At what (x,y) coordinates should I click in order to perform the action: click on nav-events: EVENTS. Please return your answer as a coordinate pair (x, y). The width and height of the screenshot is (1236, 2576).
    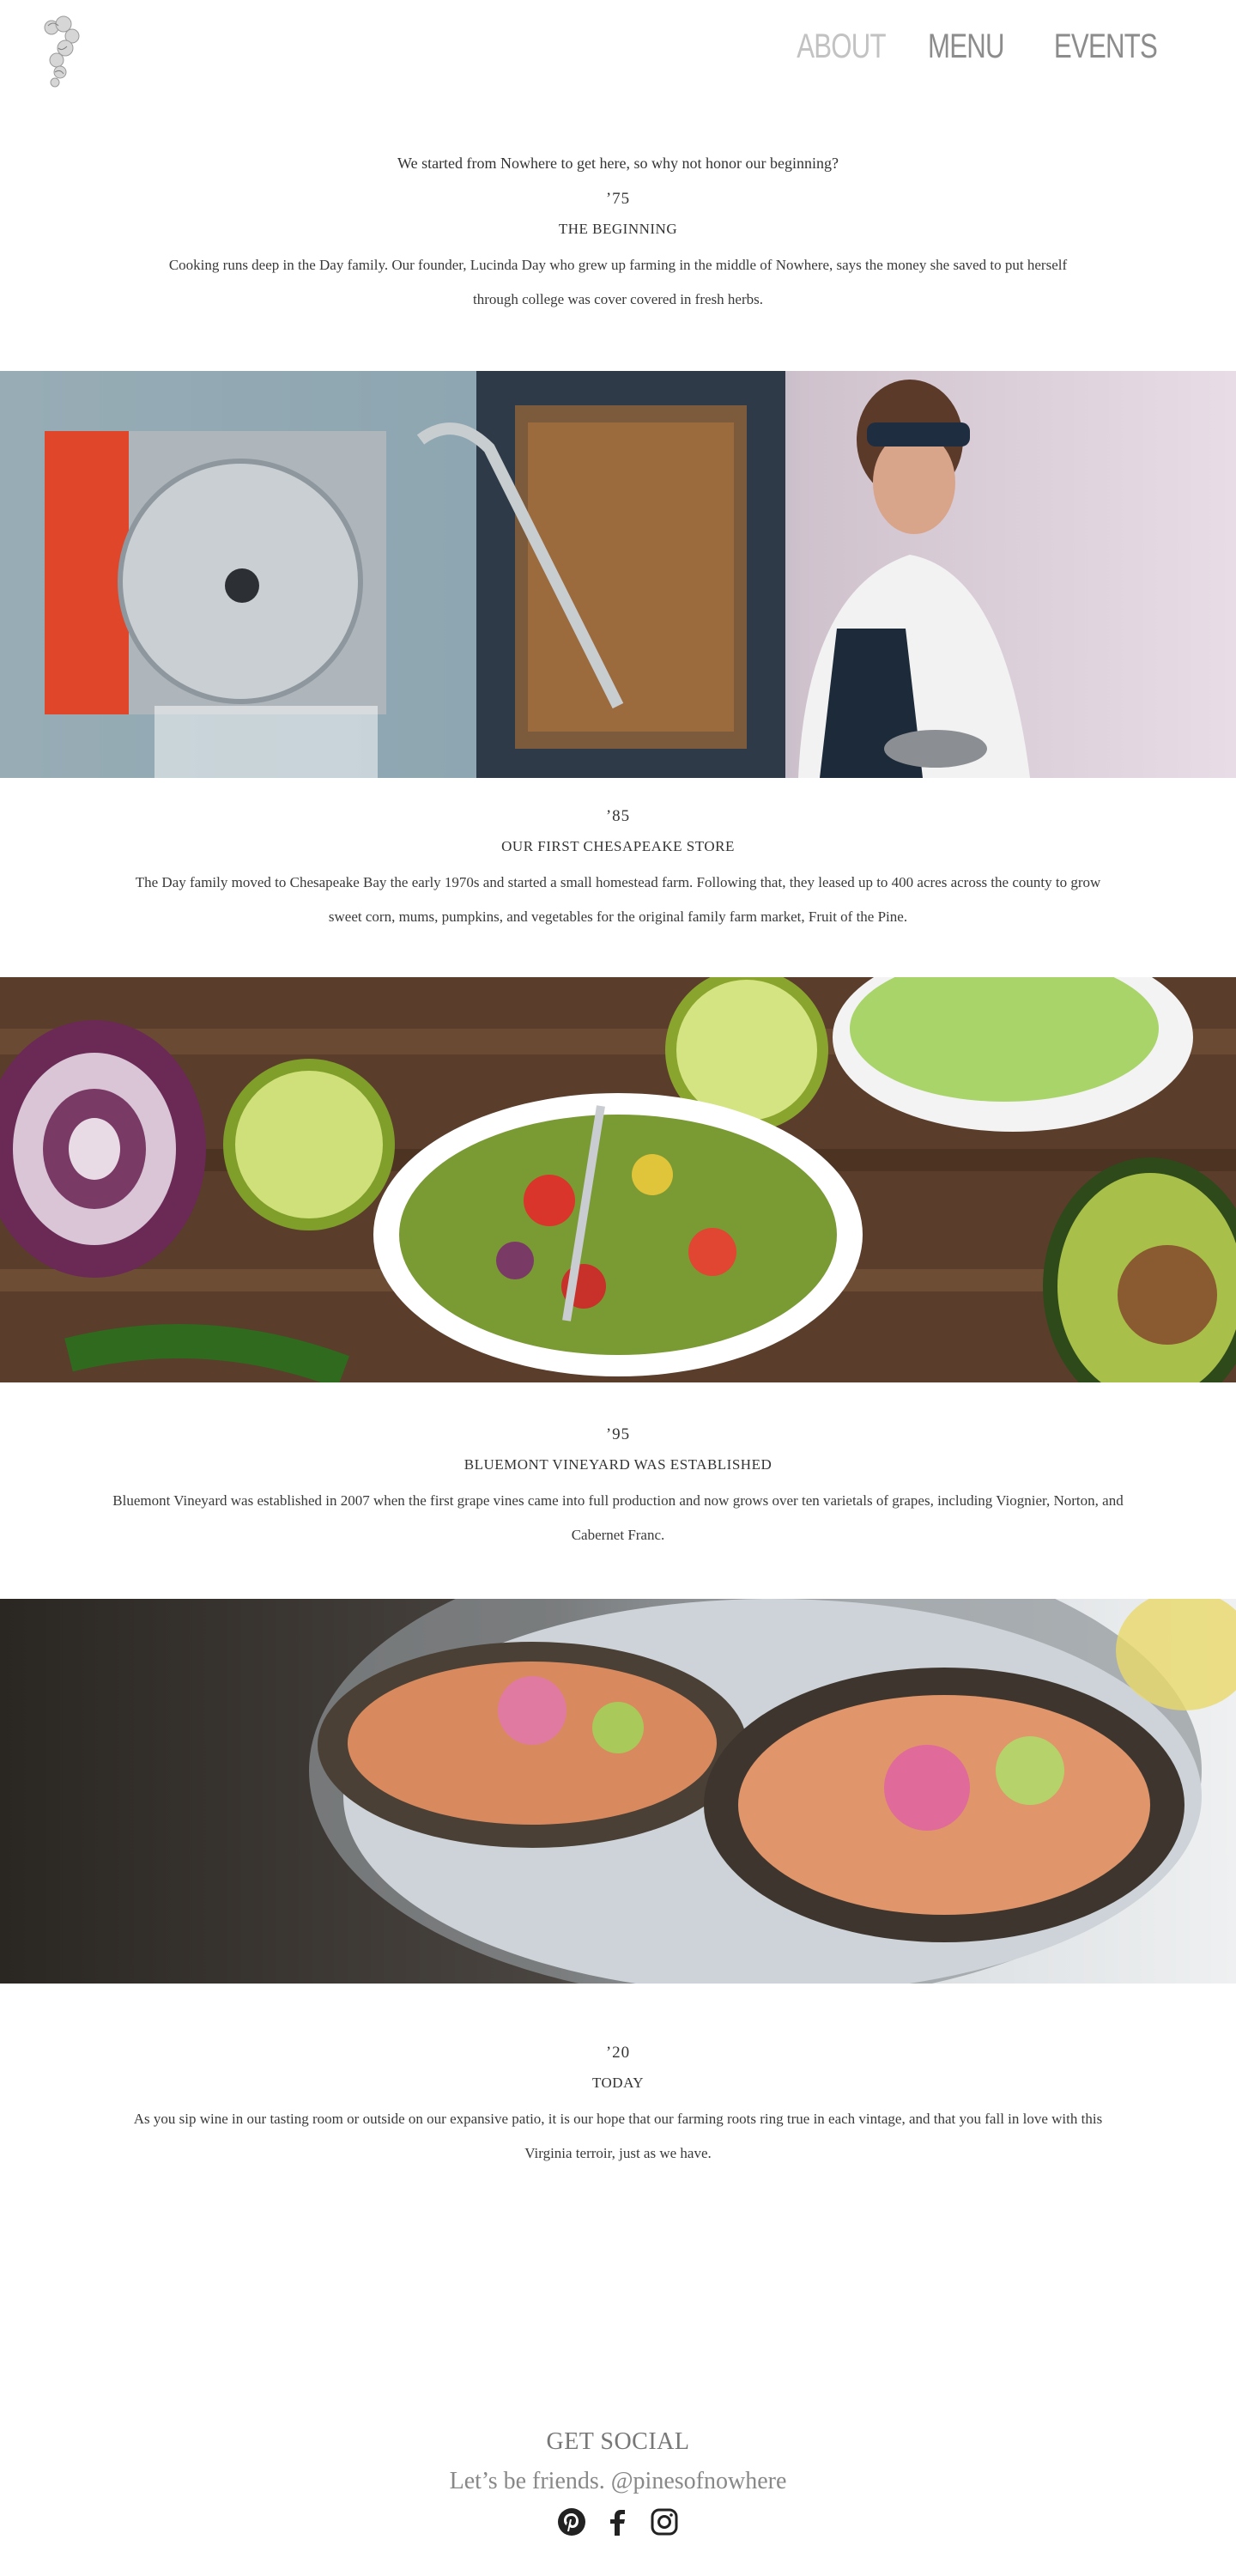
    Looking at the image, I should click on (1106, 46).